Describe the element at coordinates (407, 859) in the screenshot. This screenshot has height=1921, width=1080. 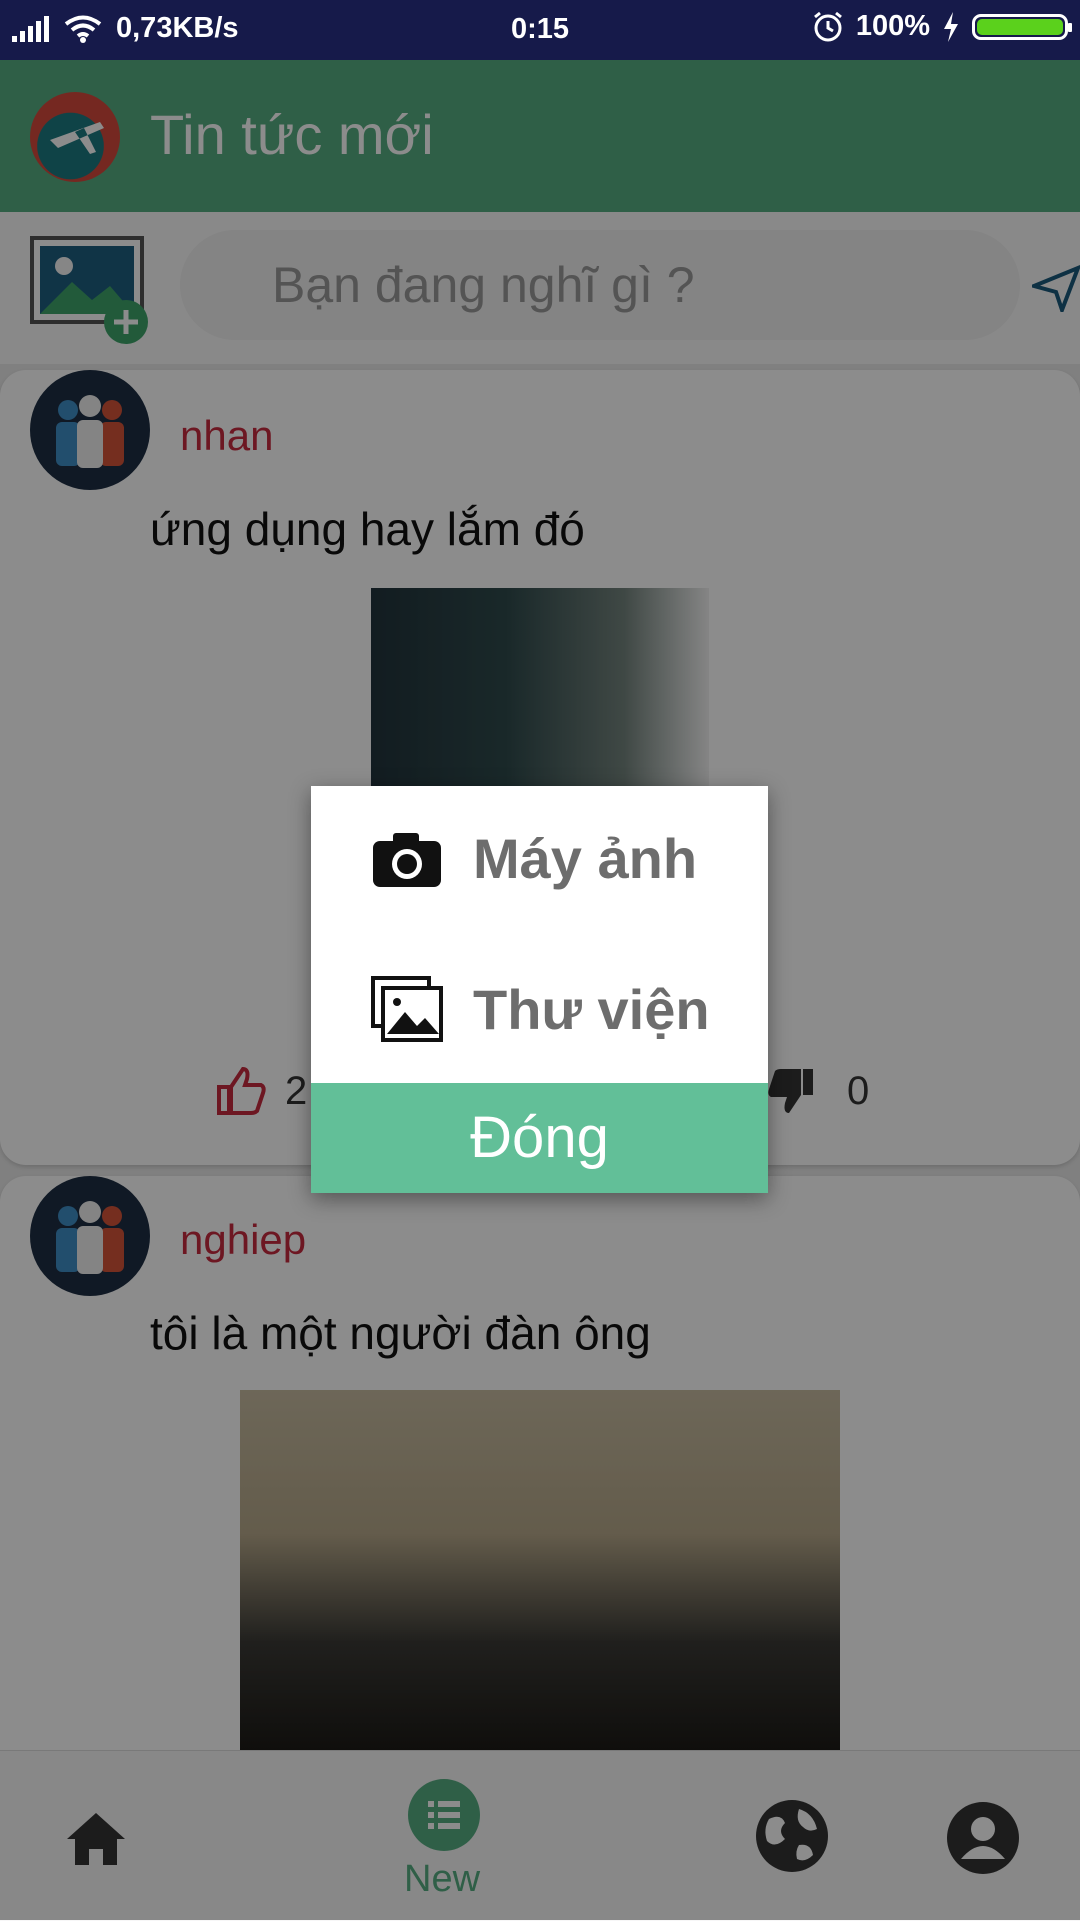
I see `camera-icon` at that location.